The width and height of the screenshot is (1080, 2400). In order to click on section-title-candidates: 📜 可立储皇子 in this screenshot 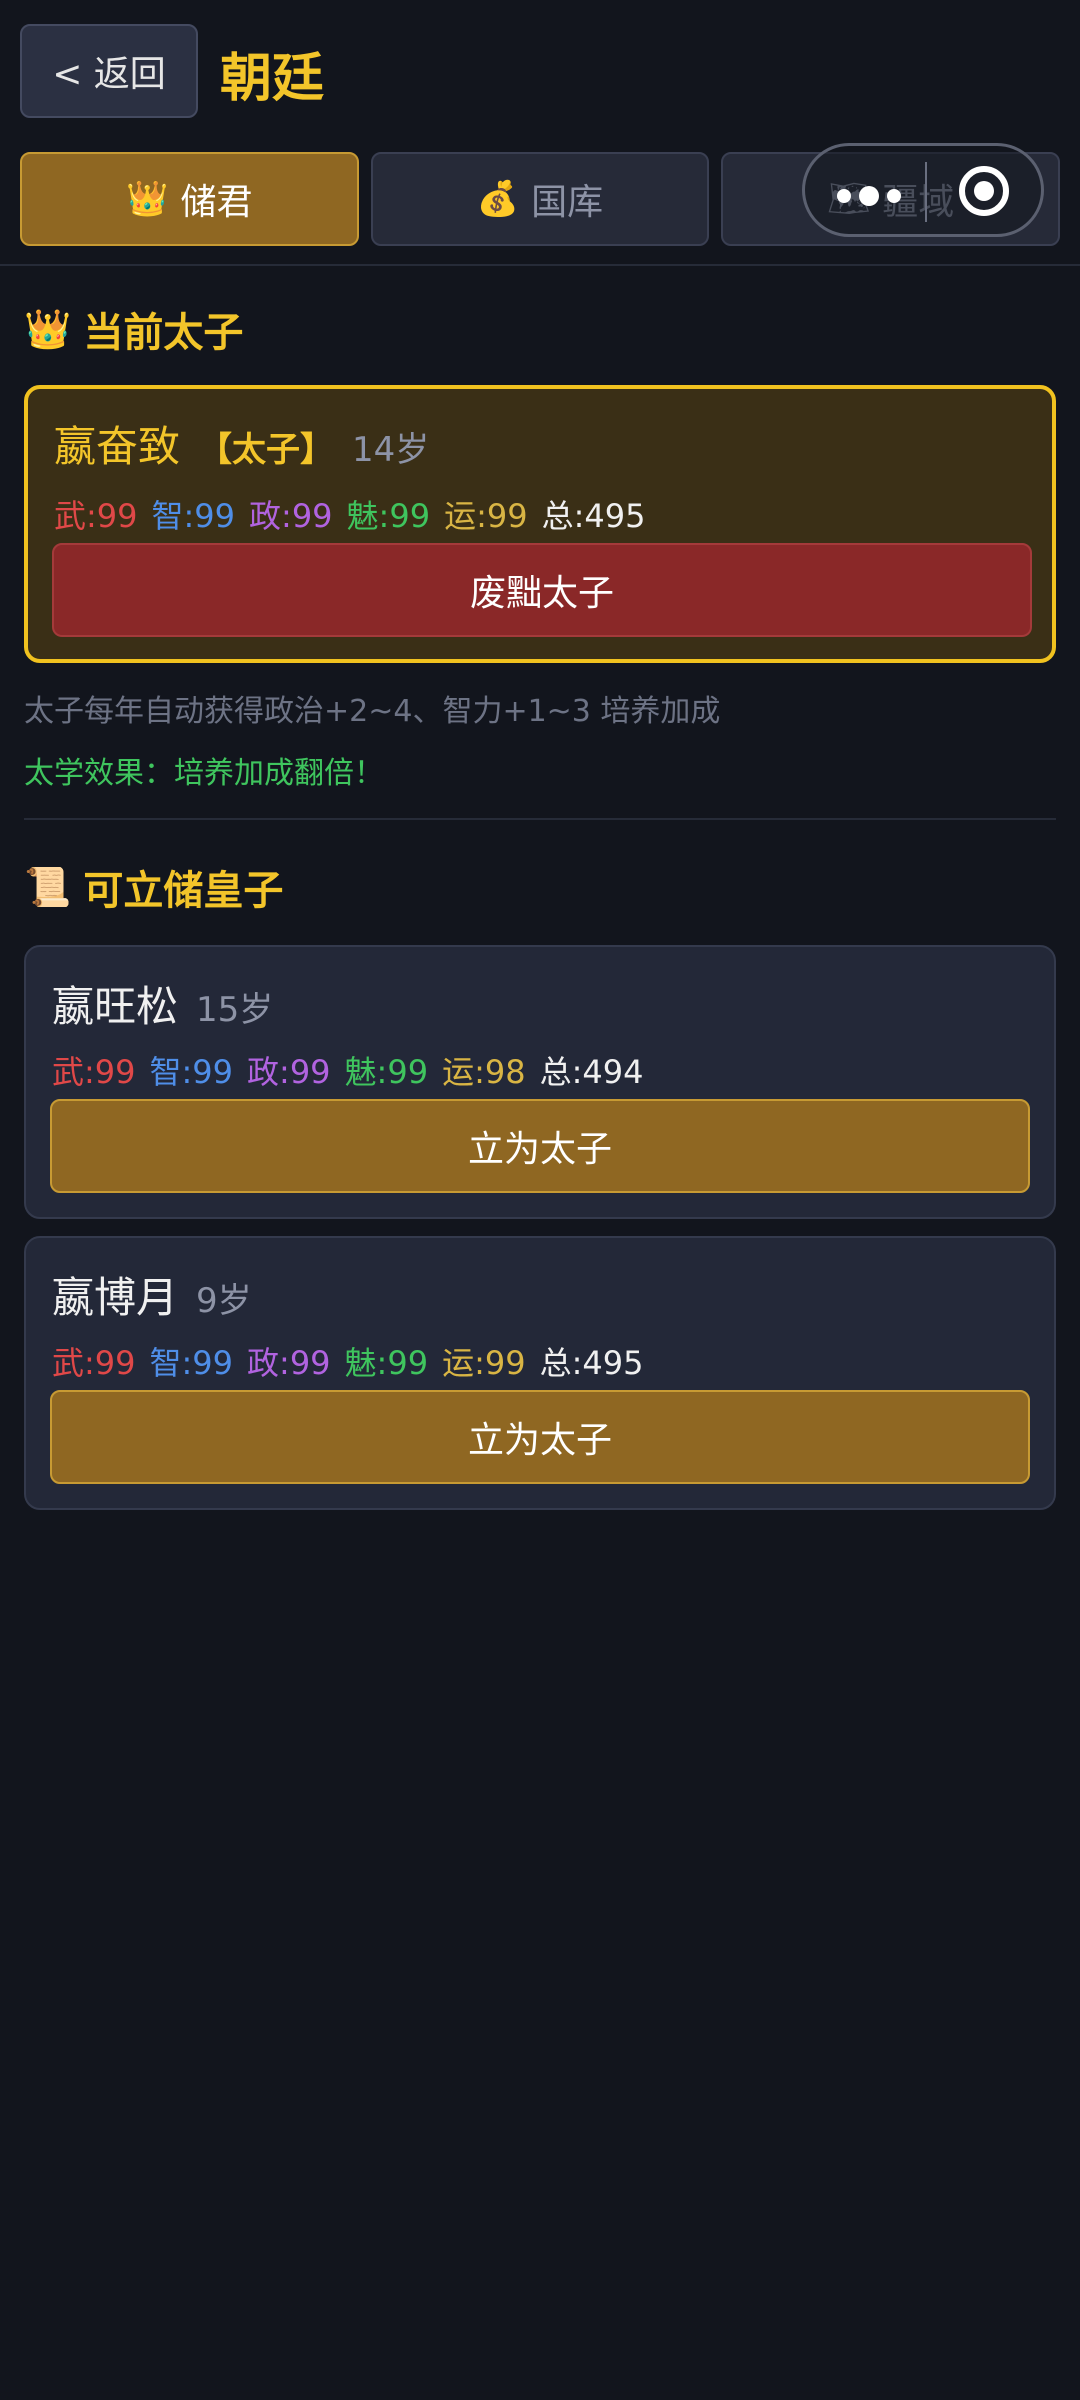, I will do `click(153, 887)`.